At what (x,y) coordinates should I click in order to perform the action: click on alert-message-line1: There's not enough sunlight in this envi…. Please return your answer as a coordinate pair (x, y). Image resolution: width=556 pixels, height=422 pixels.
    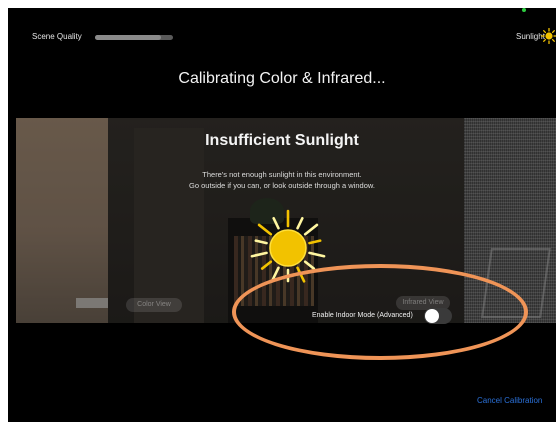
    Looking at the image, I should click on (282, 174).